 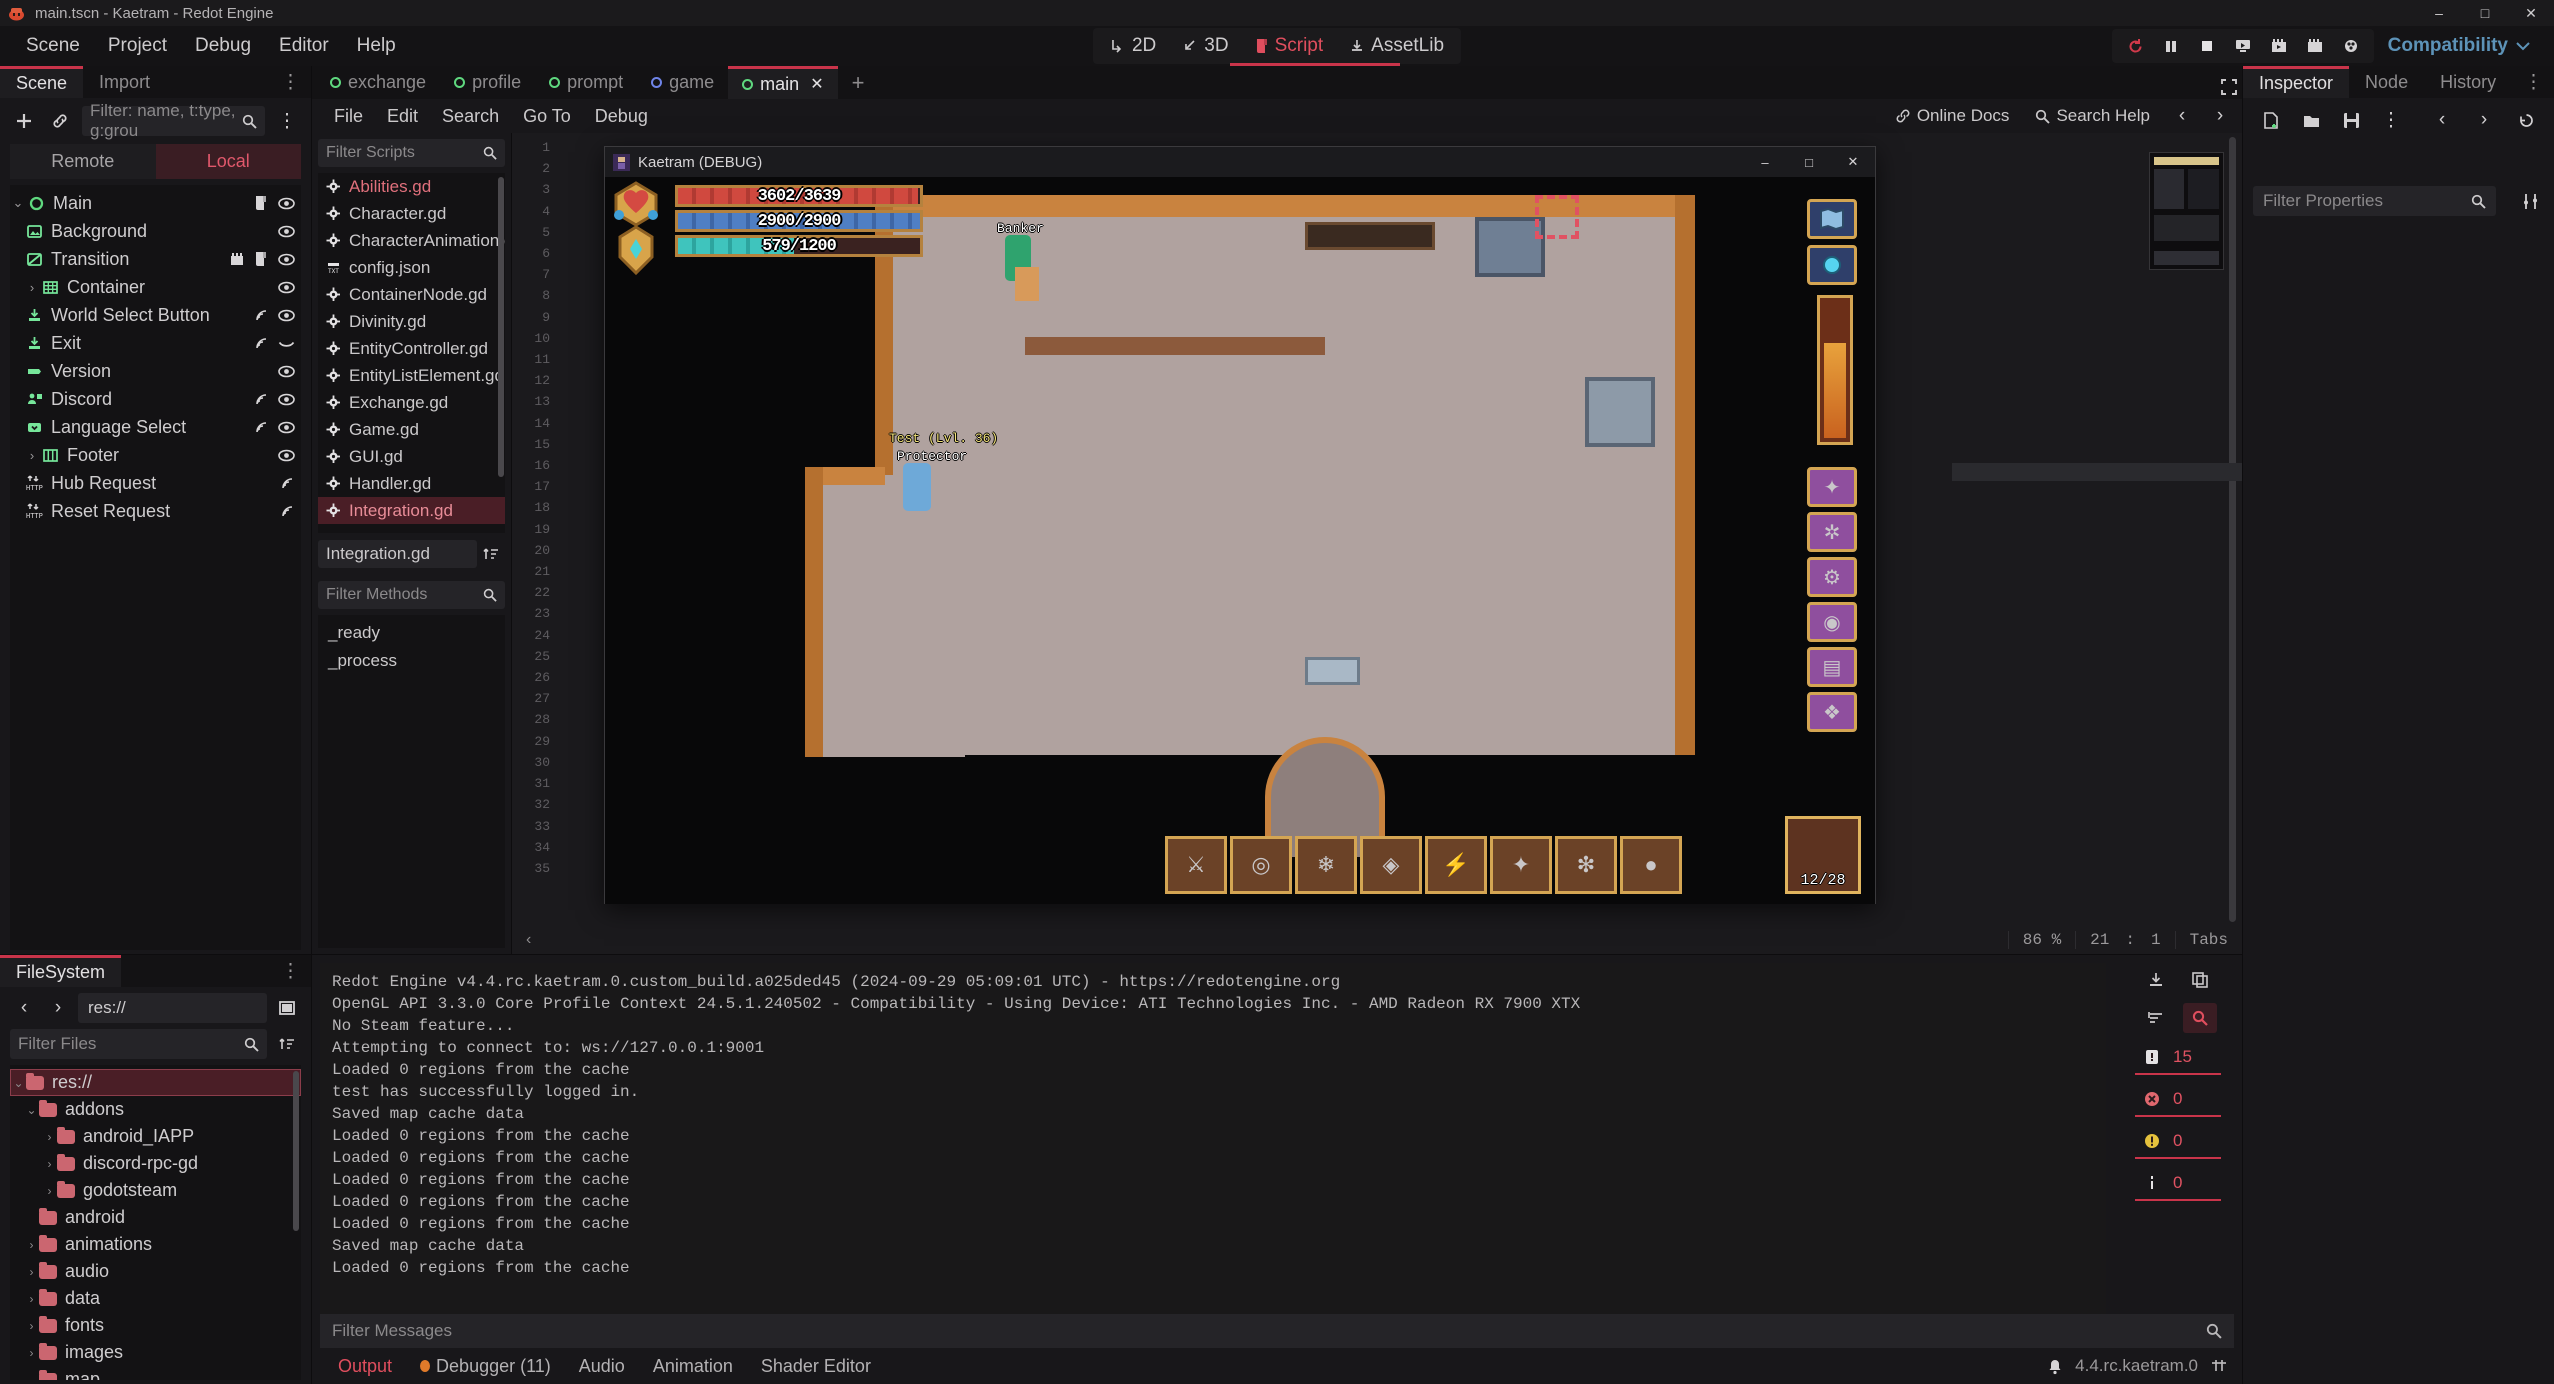 I want to click on method-item-process: _process, so click(x=411, y=661).